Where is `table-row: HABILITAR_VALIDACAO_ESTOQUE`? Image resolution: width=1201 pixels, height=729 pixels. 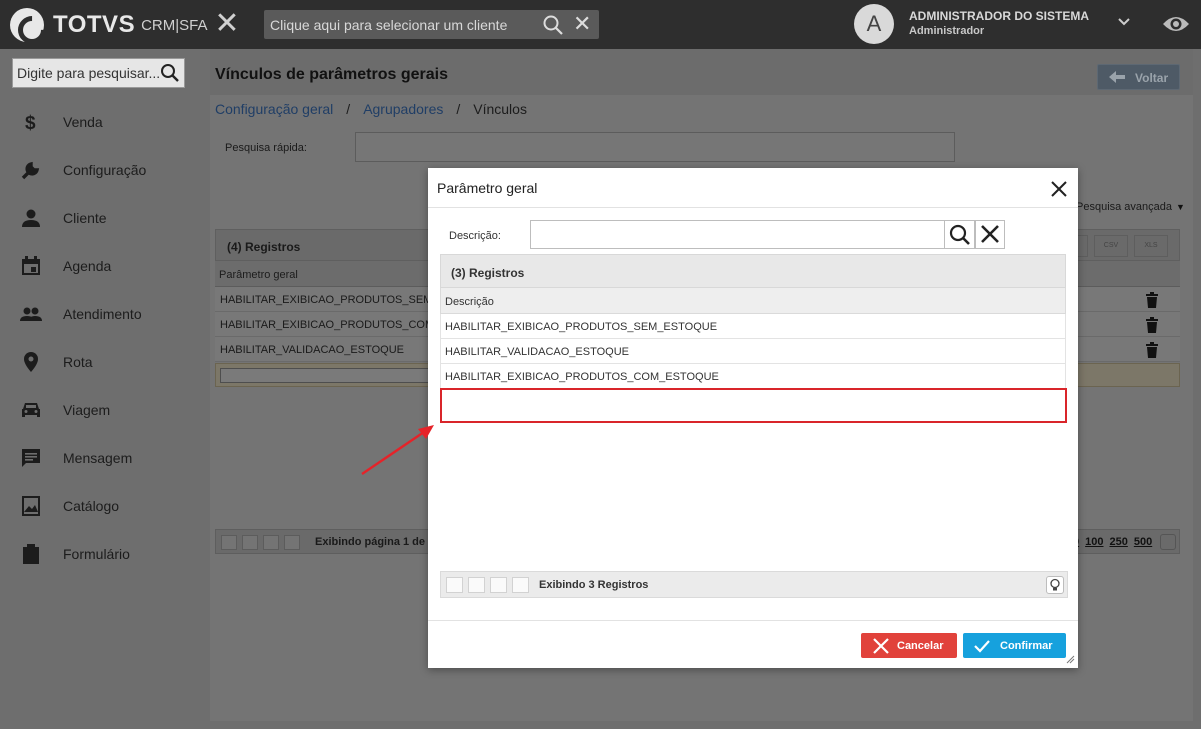 table-row: HABILITAR_VALIDACAO_ESTOQUE is located at coordinates (753, 351).